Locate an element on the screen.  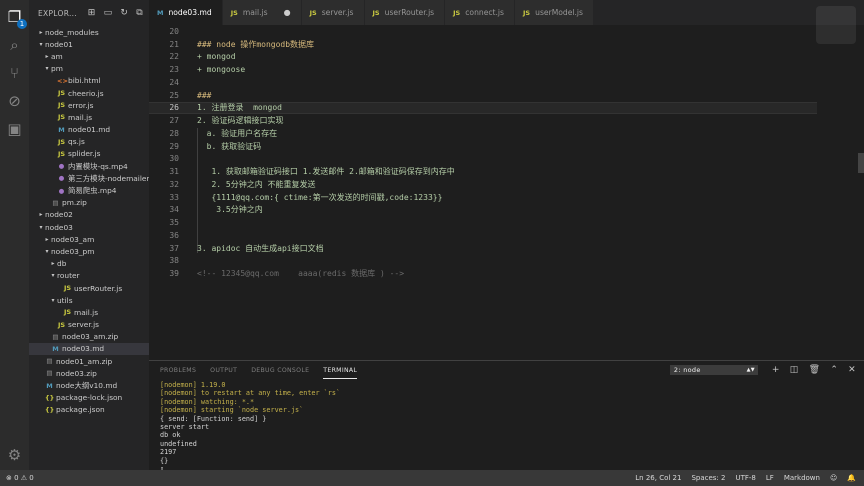
files-icon: ❐ 1 is located at coordinates (16, 18).